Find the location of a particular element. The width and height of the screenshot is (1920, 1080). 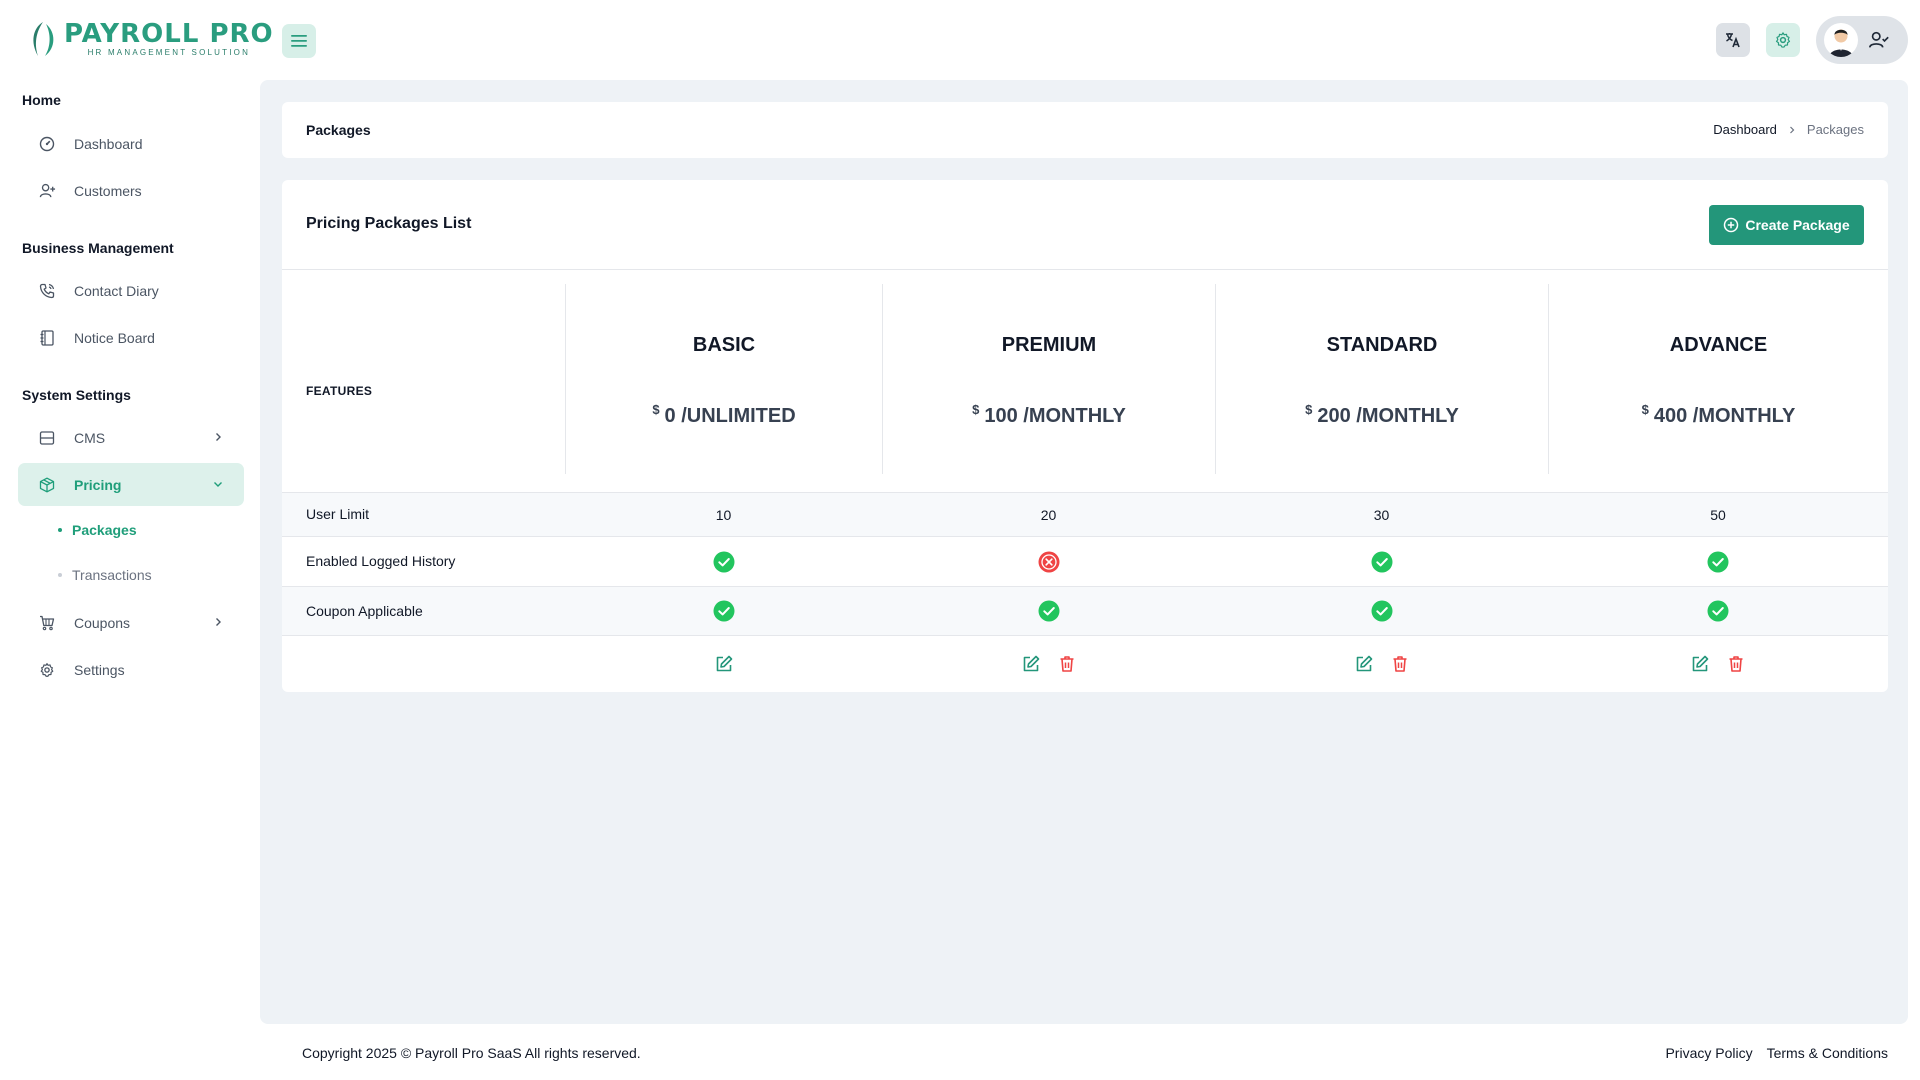

x-circle-icon is located at coordinates (1048, 561).